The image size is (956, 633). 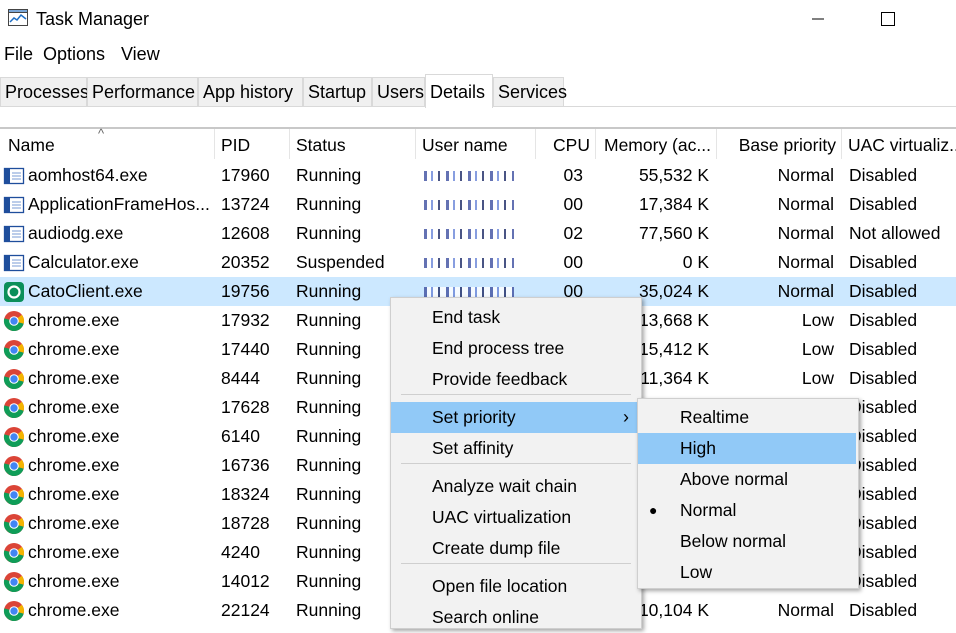 What do you see at coordinates (496, 548) in the screenshot?
I see `menu-item-label: Create dump file` at bounding box center [496, 548].